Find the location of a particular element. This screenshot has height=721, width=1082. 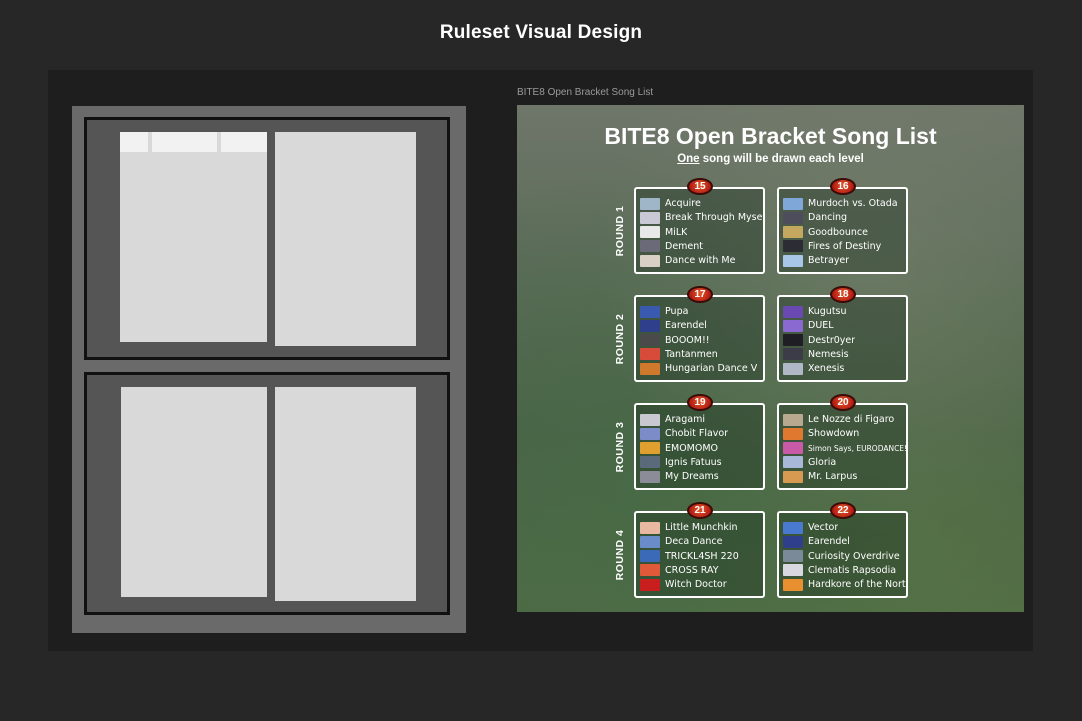

wireframe-frame-bottom is located at coordinates (267, 493).